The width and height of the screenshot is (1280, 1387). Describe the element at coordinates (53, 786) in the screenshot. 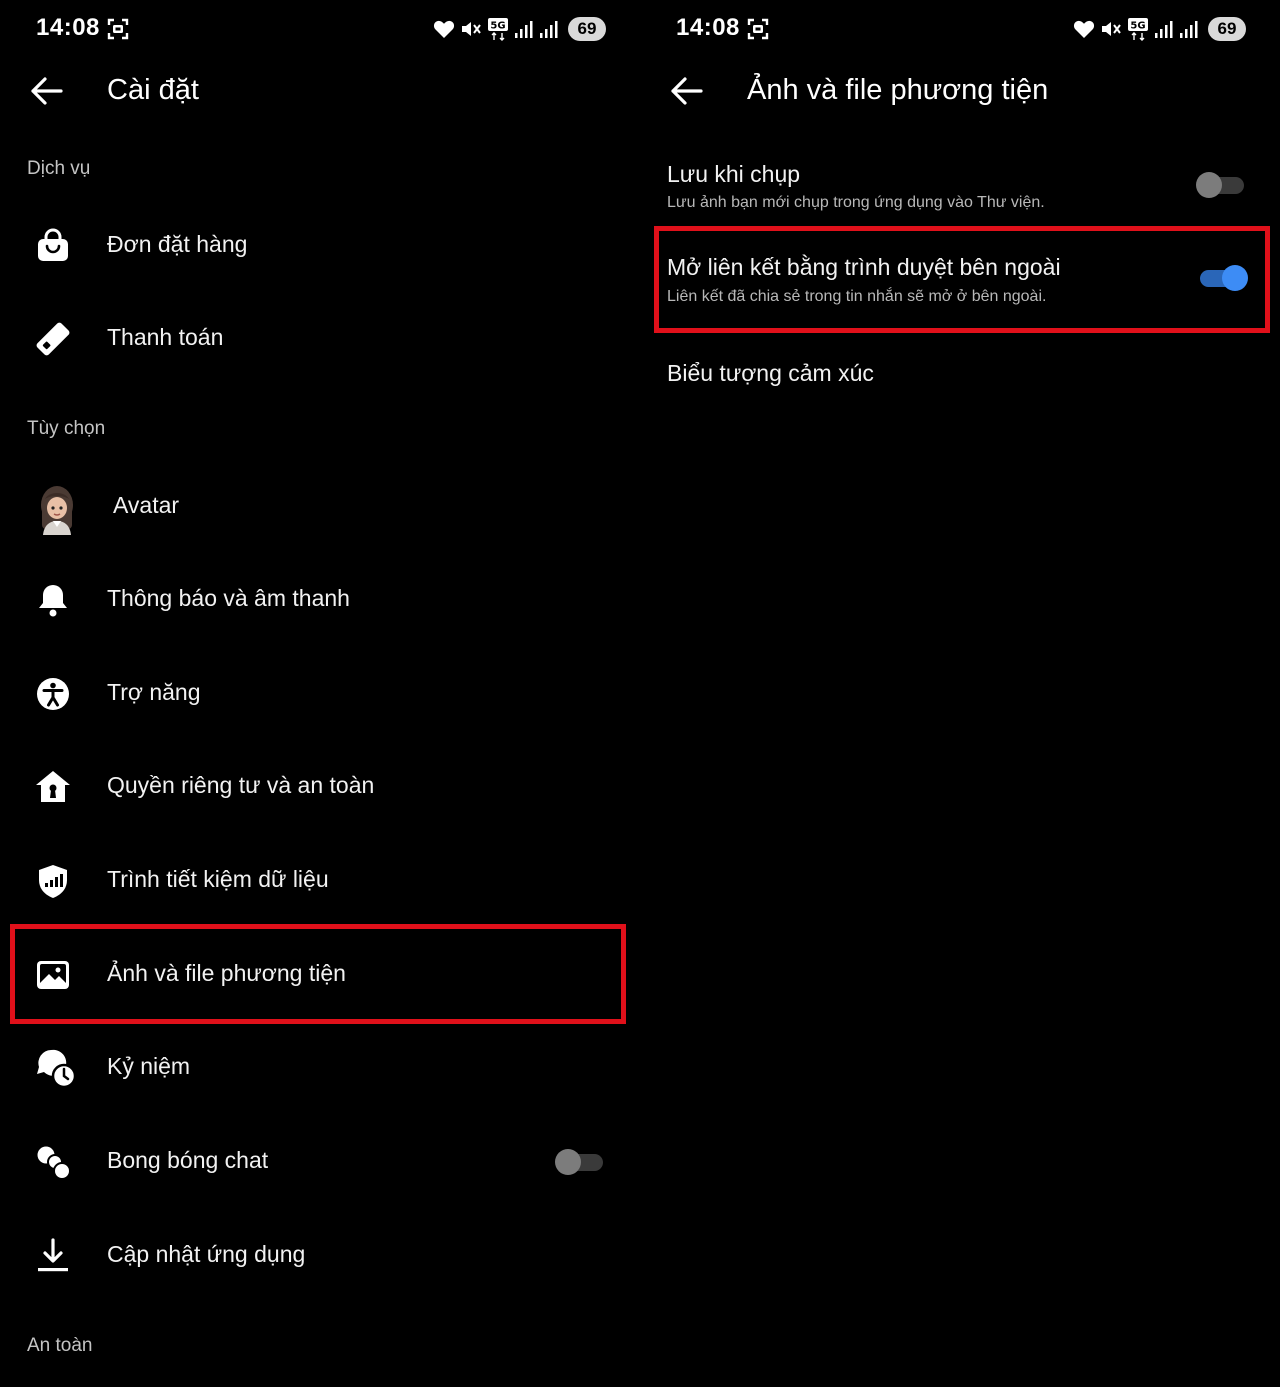

I see `home-lock-icon` at that location.